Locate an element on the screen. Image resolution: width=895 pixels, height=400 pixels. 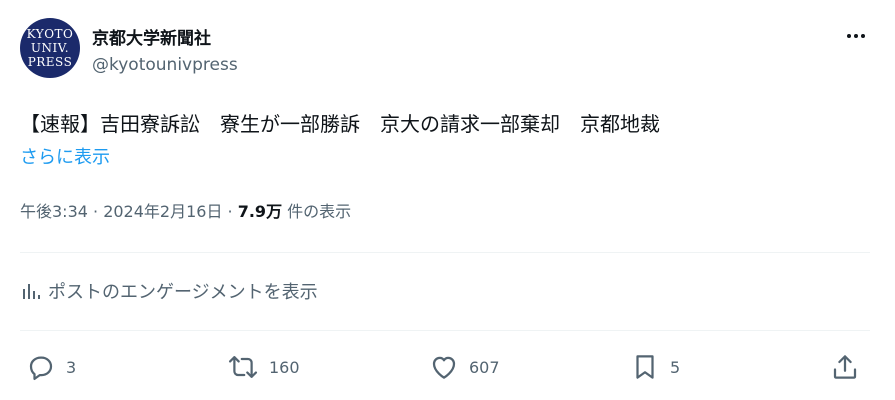
bookmark-count: 5 is located at coordinates (675, 367).